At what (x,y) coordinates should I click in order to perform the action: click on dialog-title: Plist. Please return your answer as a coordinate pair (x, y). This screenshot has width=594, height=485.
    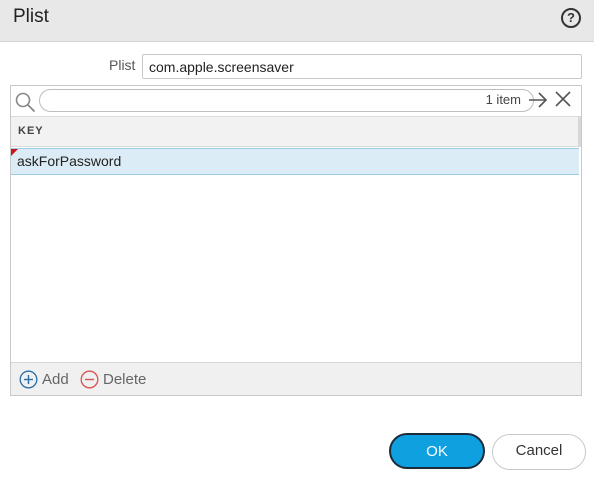
    Looking at the image, I should click on (31, 16).